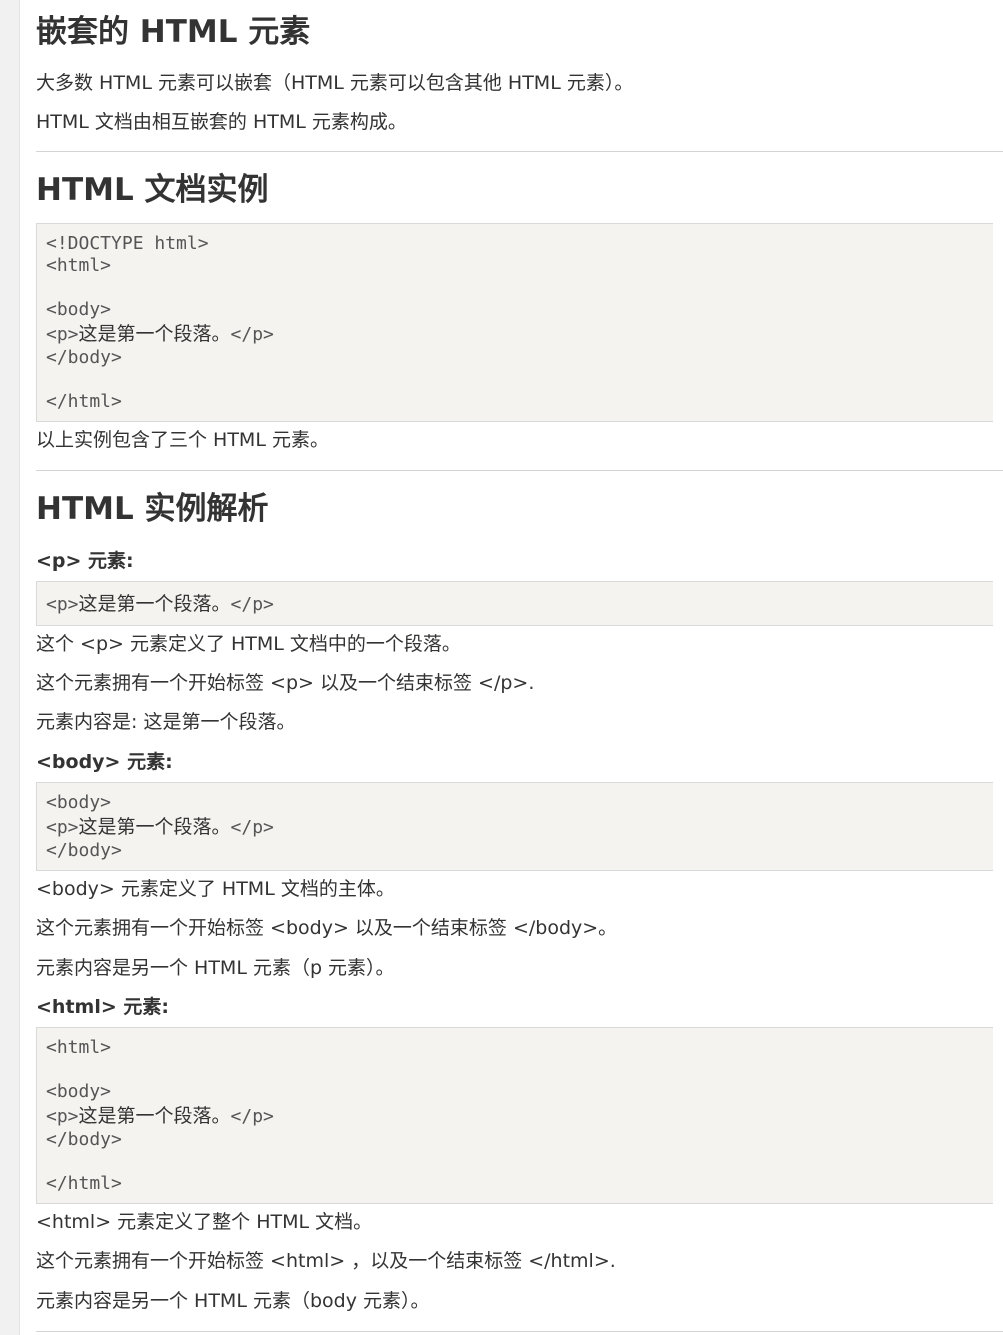  What do you see at coordinates (215, 968) in the screenshot?
I see `paragraph: 元素内容是另一个 HTML 元素（p 元素）。` at bounding box center [215, 968].